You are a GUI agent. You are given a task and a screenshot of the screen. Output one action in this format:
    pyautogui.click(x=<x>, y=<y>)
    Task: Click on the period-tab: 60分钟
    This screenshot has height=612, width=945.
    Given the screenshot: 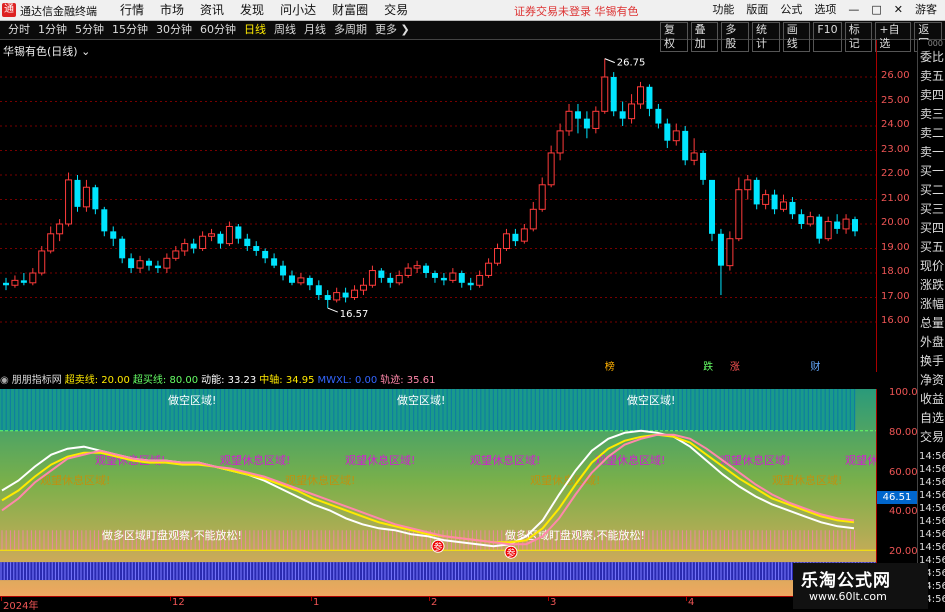 What is the action you would take?
    pyautogui.click(x=218, y=30)
    